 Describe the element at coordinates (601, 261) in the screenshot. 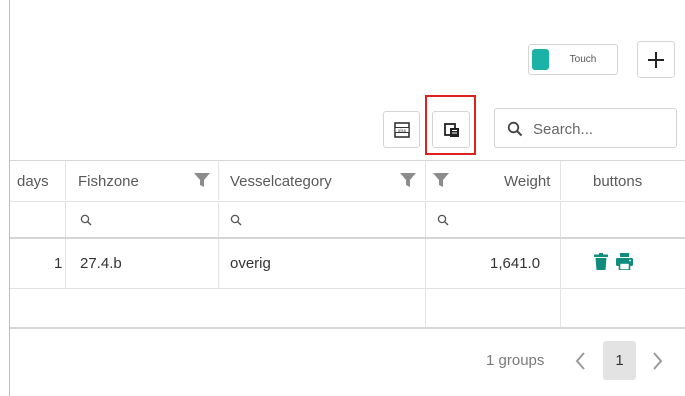

I see `trash-icon` at that location.